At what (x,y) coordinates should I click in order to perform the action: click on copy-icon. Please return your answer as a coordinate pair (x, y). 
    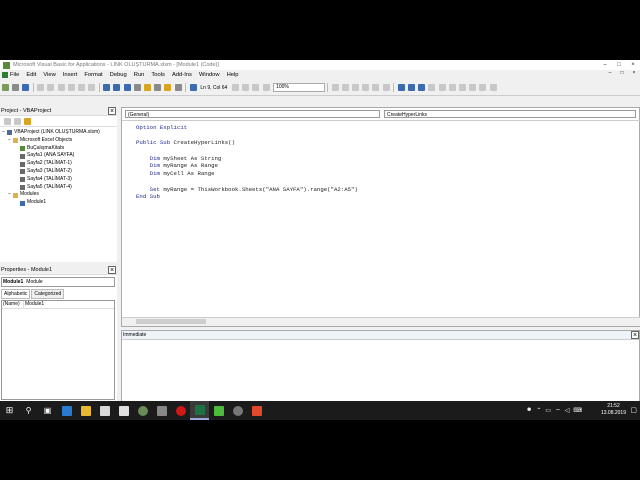
    Looking at the image, I should click on (51, 87).